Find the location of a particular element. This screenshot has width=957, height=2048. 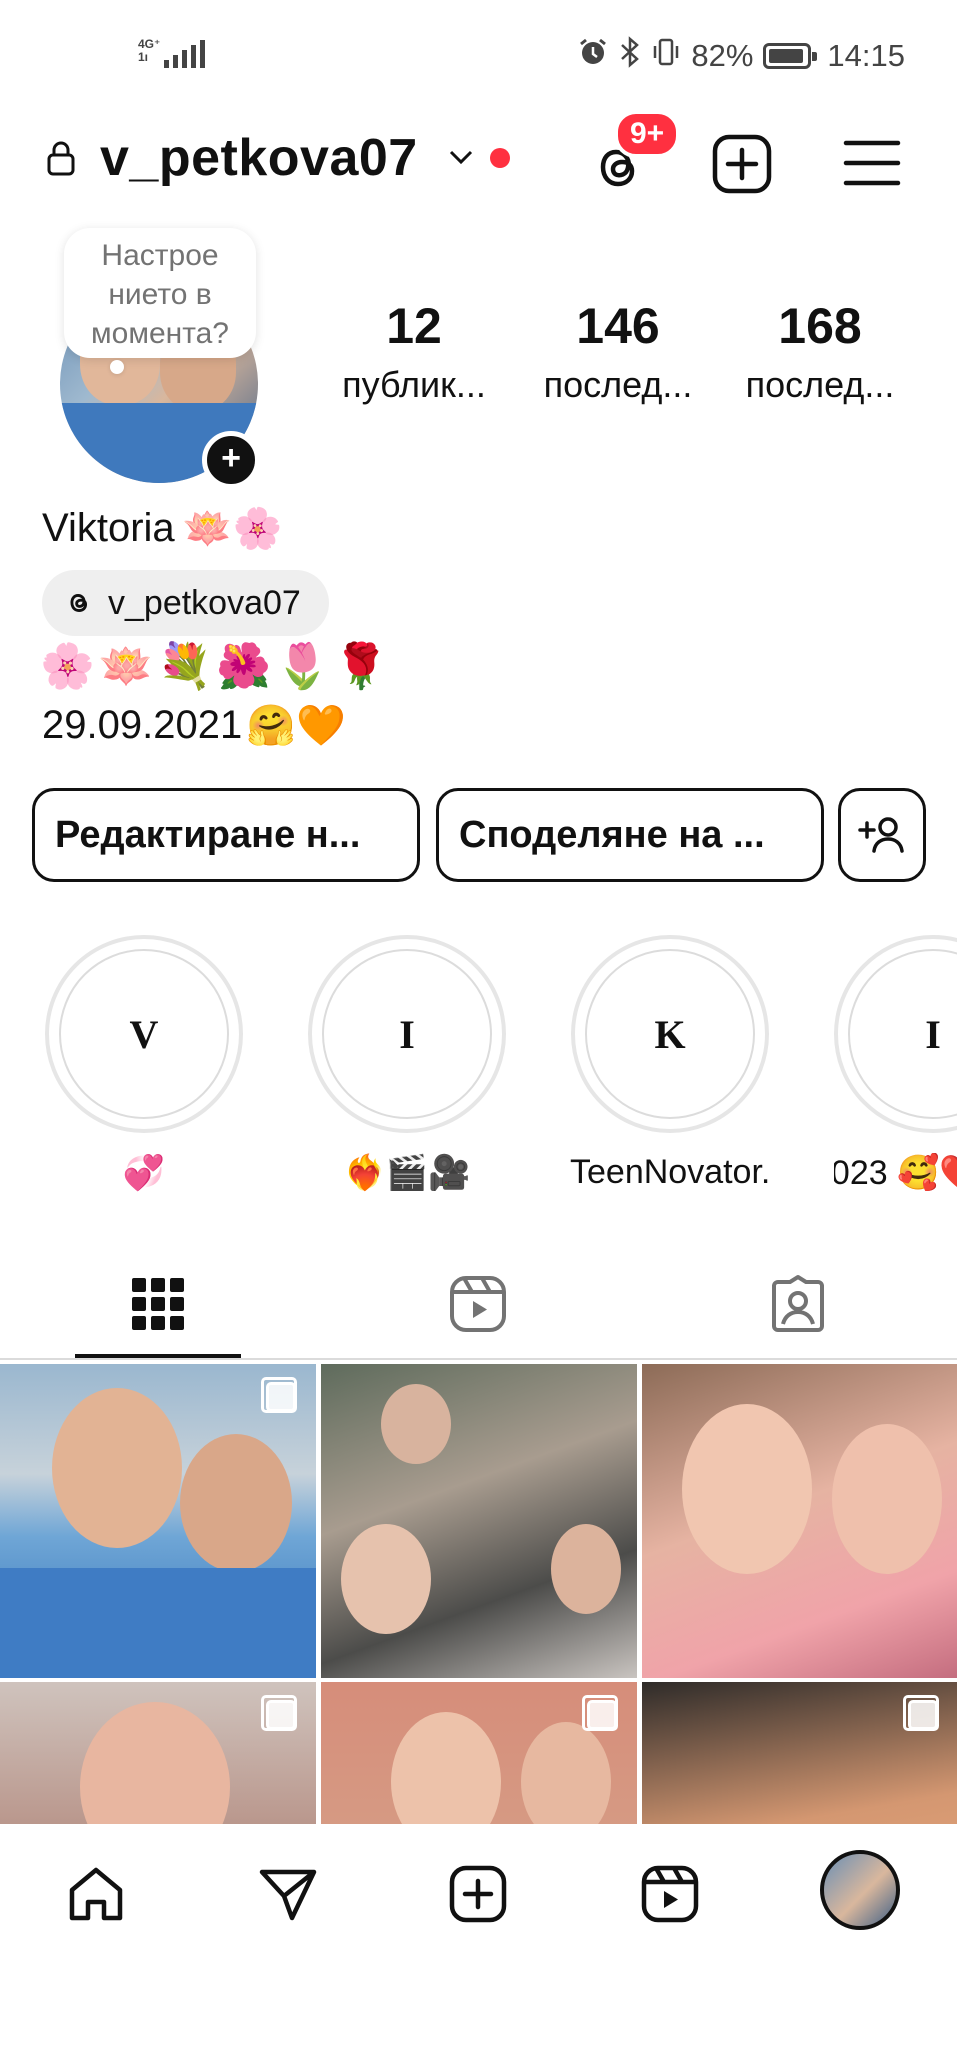

home-icon is located at coordinates (96, 1894).